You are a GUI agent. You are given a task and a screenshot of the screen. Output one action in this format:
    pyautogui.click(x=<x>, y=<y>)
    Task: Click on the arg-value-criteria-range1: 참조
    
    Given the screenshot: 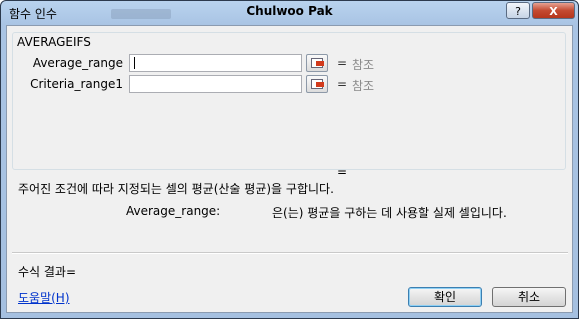 What is the action you would take?
    pyautogui.click(x=363, y=86)
    